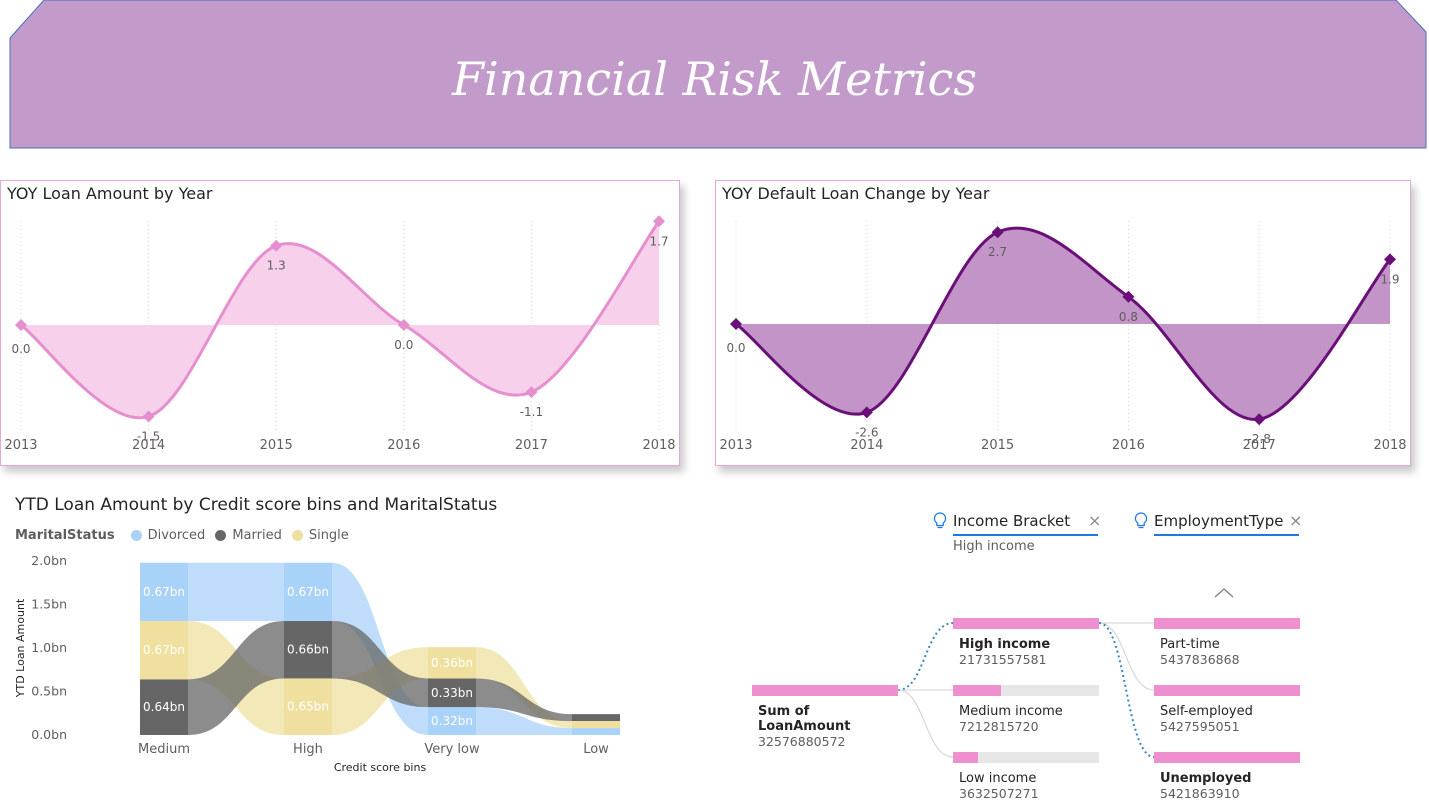 Image resolution: width=1429 pixels, height=801 pixels. I want to click on decomp-node-unemployed: Unemployed 5421863910, so click(1227, 776).